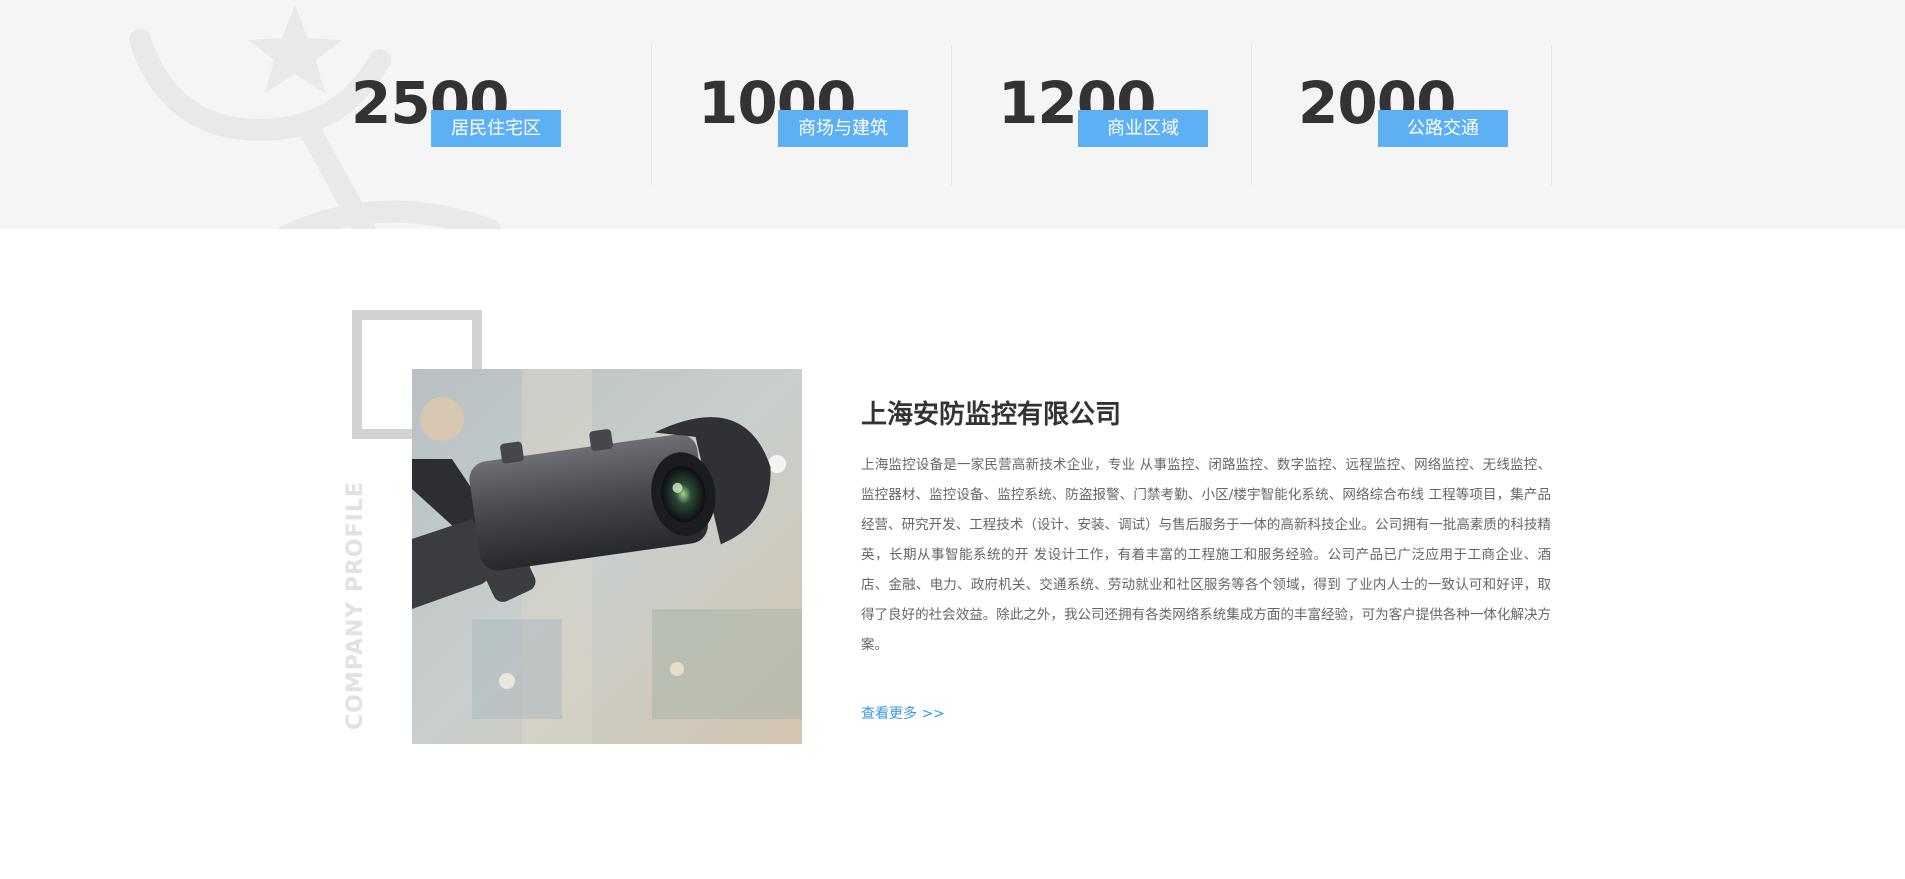  What do you see at coordinates (496, 128) in the screenshot?
I see `stat-badge: 居民住宅区` at bounding box center [496, 128].